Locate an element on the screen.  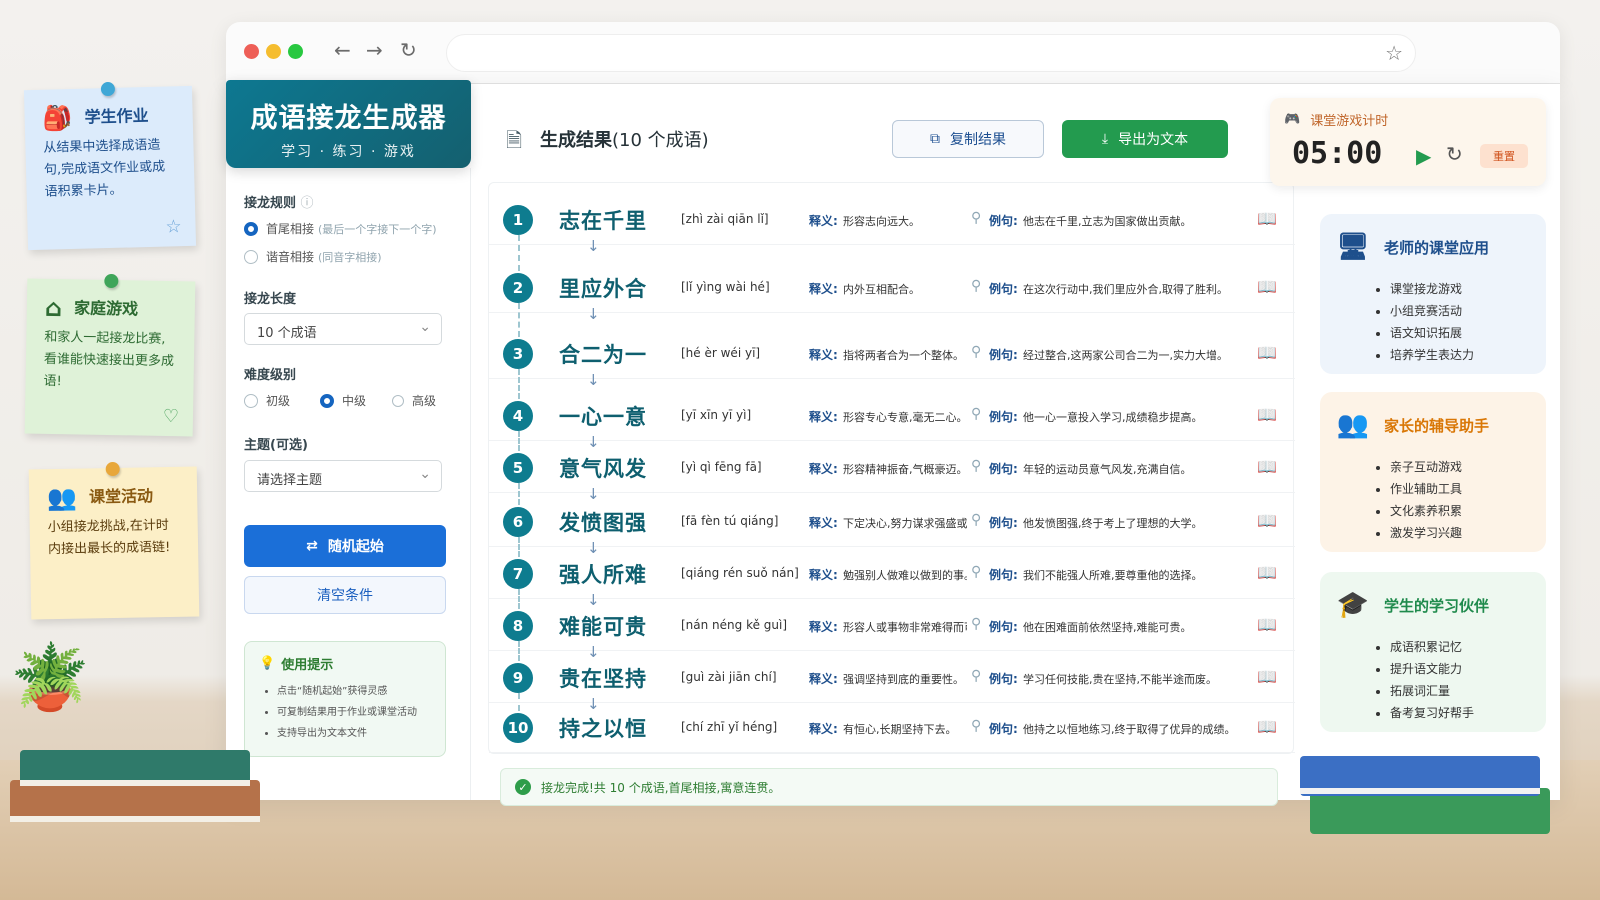
copy-results-button: ⧉ 复制结果 is located at coordinates (968, 139).